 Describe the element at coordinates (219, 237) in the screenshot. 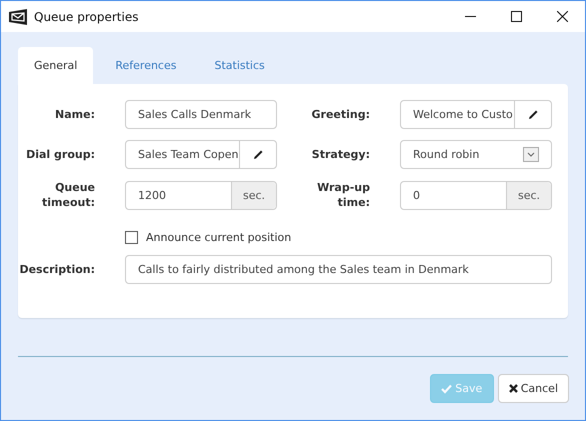

I see `checkbox-label: Announce current position` at that location.